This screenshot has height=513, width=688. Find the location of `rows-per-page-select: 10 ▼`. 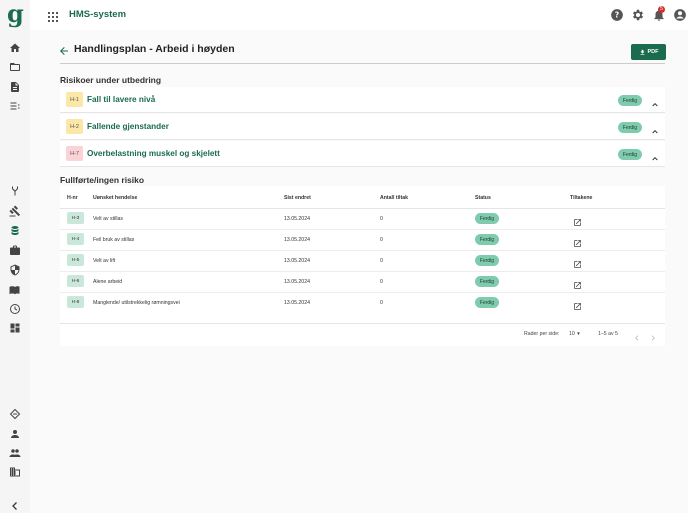

rows-per-page-select: 10 ▼ is located at coordinates (575, 334).